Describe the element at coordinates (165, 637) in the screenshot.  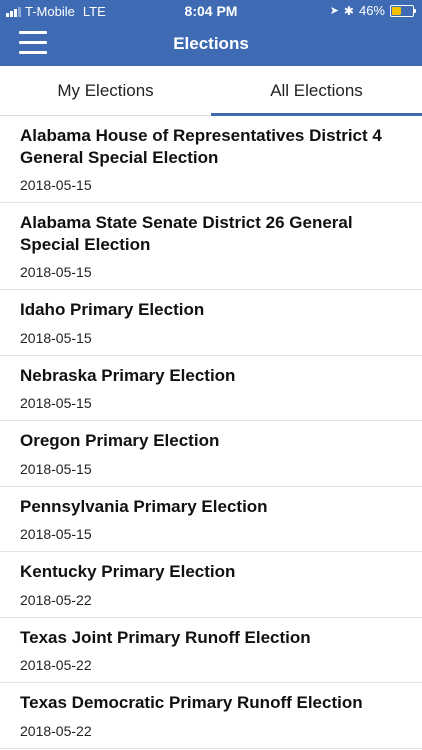
I see `election-name: Texas Joint Primary Runoff Election` at that location.